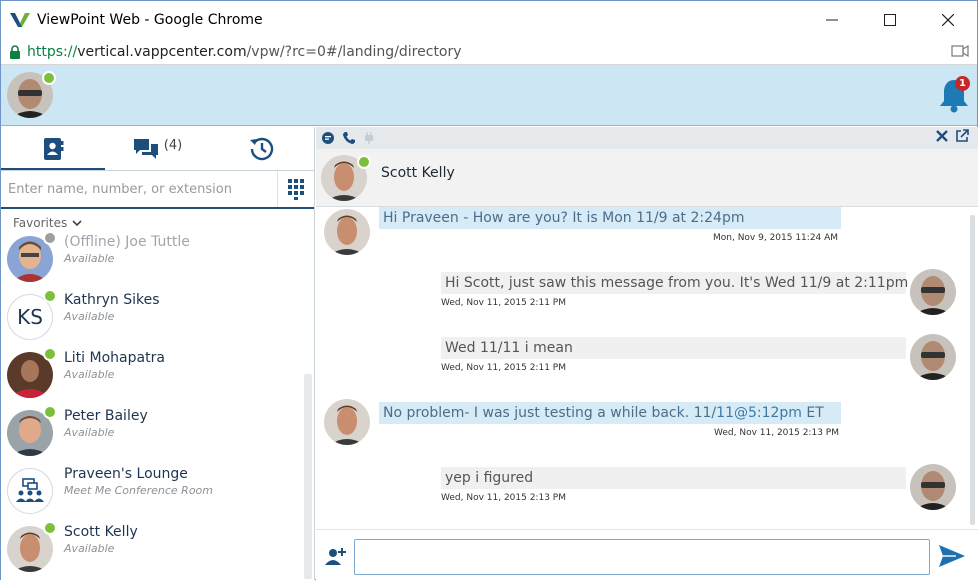  I want to click on contact-joe-tuttle: (Offline) Joe Tuttle Available, so click(157, 260).